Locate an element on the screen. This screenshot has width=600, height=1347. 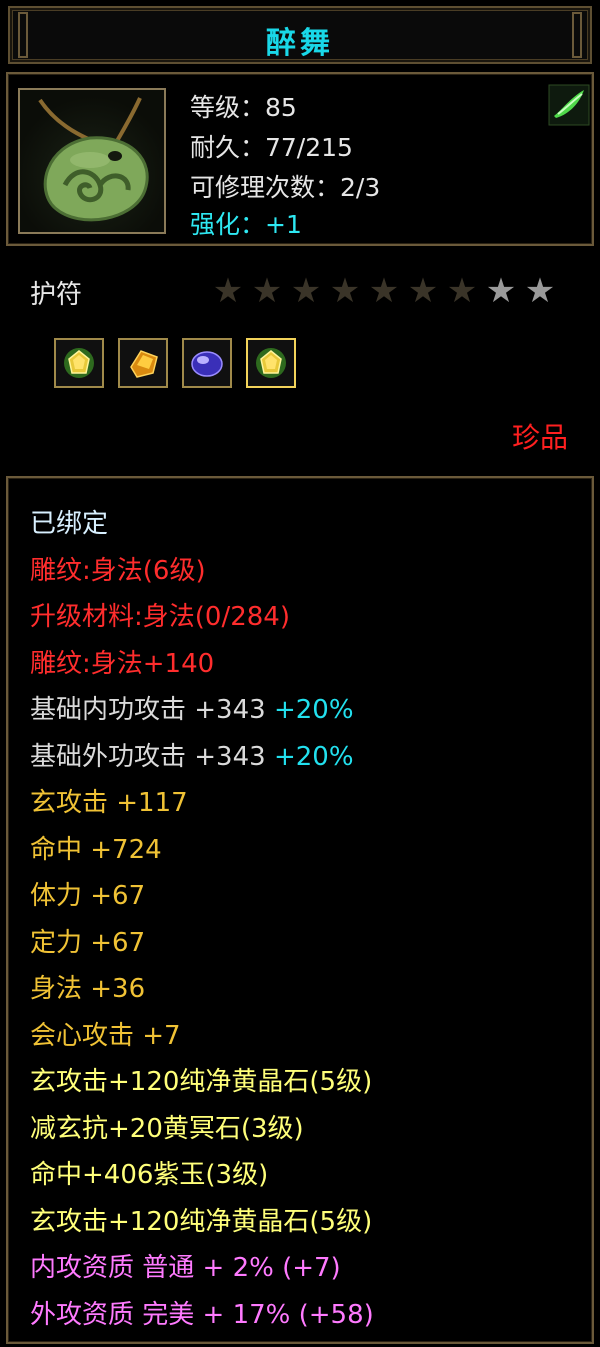
attribute-line: 体力 +67 is located at coordinates (87, 896).